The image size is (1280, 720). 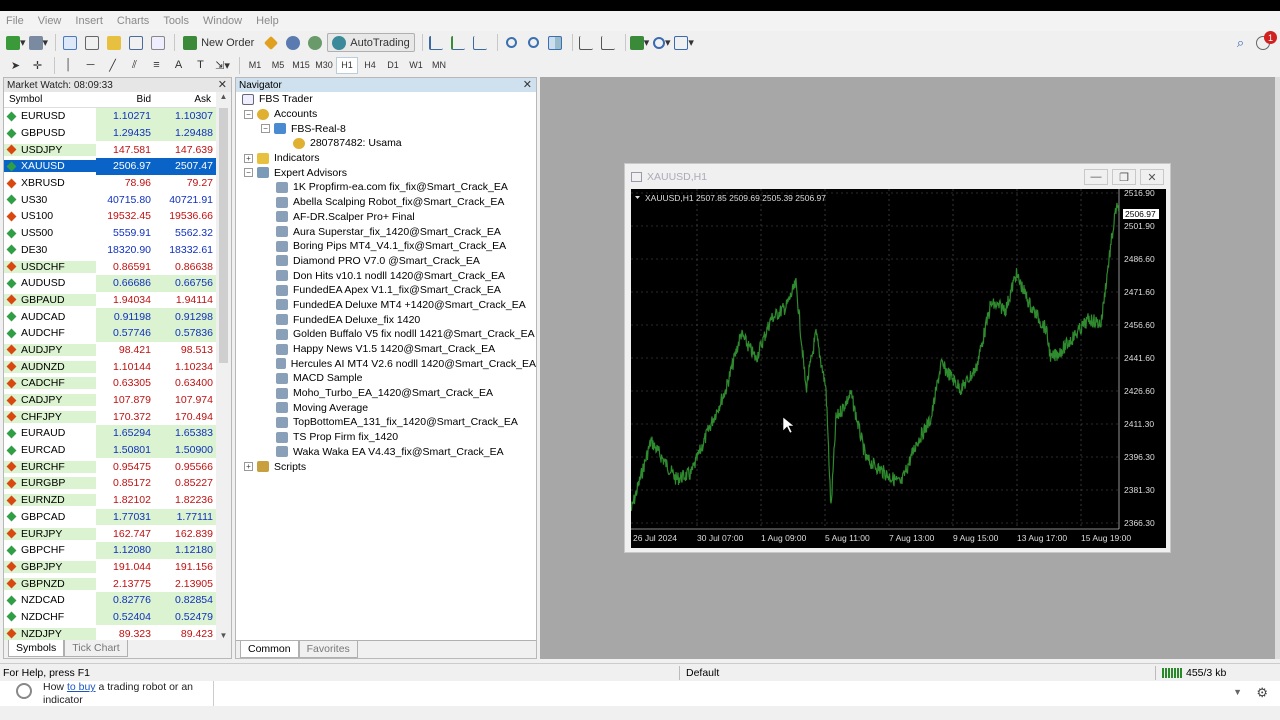 I want to click on fibonacci-icon: ≡, so click(x=156, y=65).